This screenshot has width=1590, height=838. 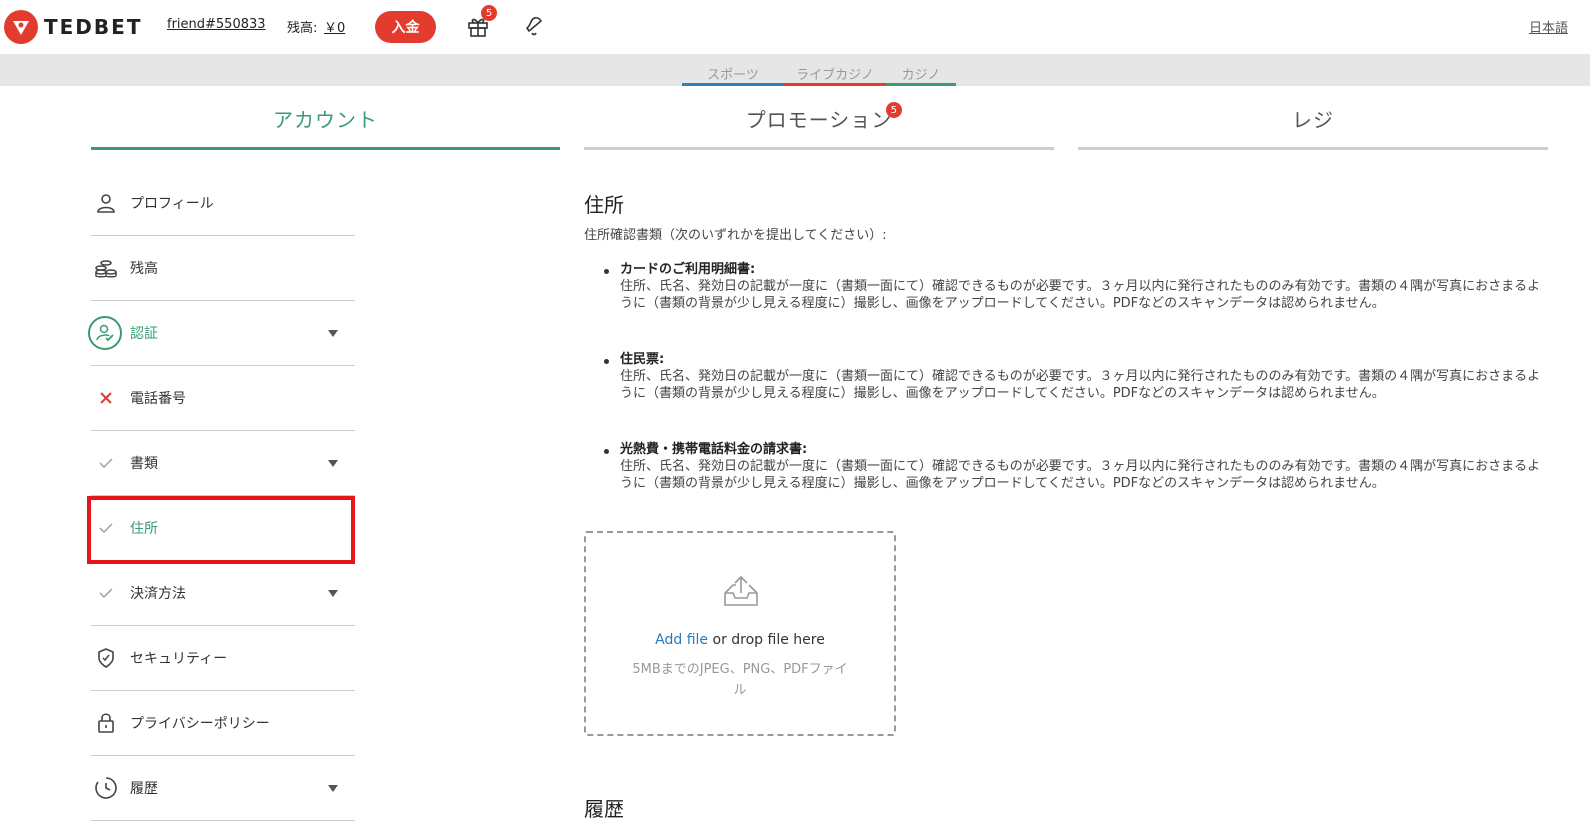 I want to click on sidebar-item-balance: 残高, so click(x=223, y=268).